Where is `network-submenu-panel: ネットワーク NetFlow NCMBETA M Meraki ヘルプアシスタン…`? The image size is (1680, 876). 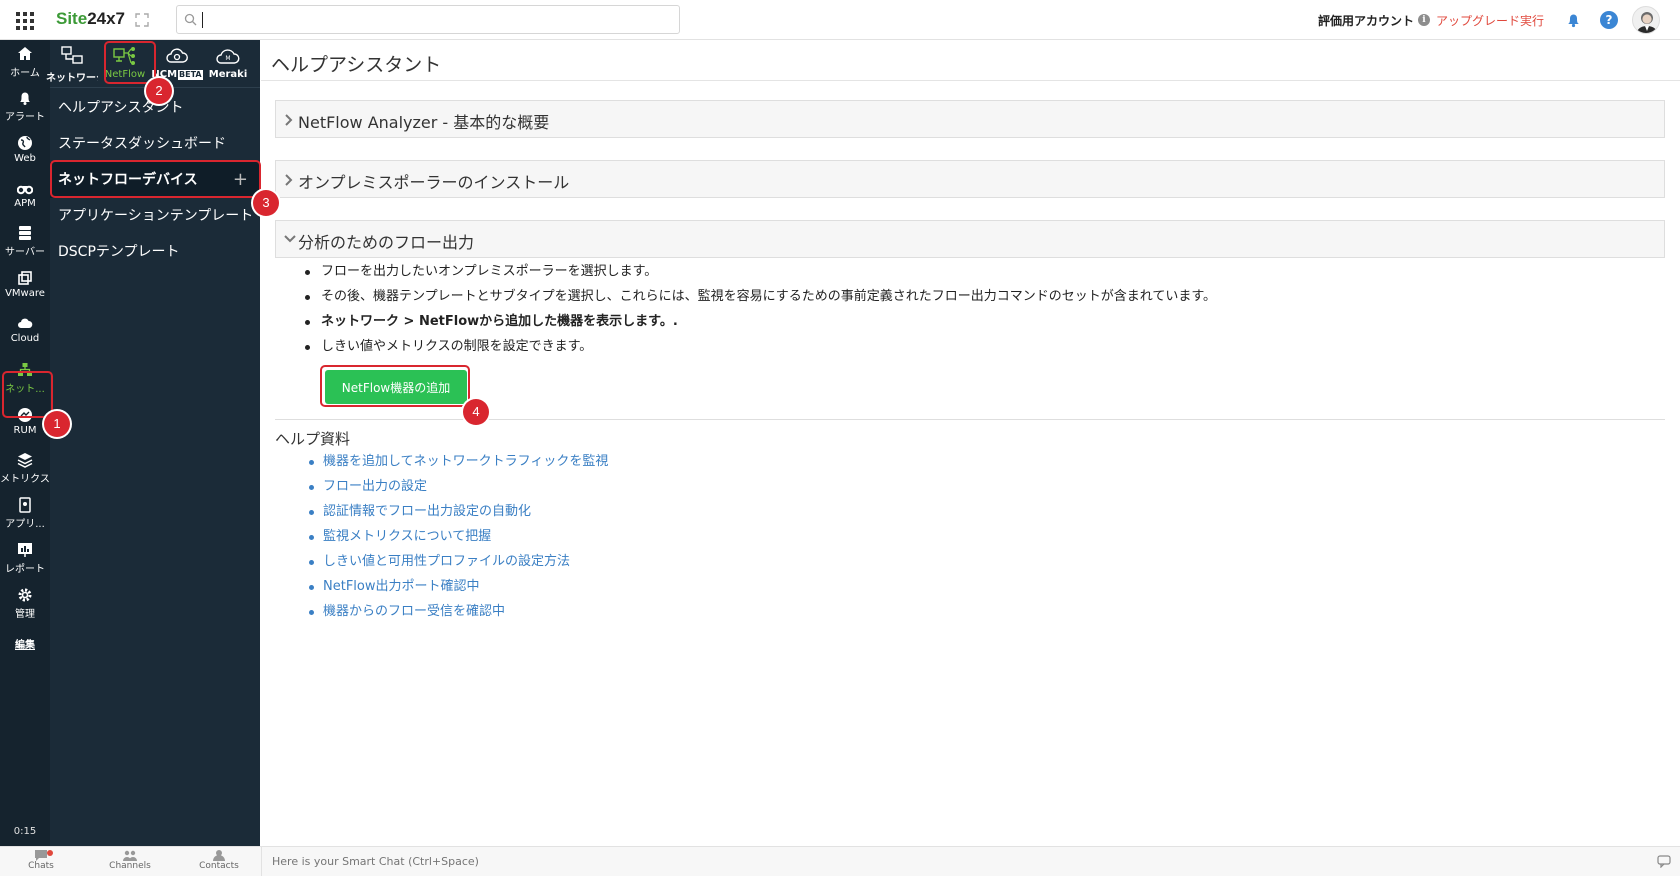 network-submenu-panel: ネットワーク NetFlow NCMBETA M Meraki ヘルプアシスタン… is located at coordinates (153, 443).